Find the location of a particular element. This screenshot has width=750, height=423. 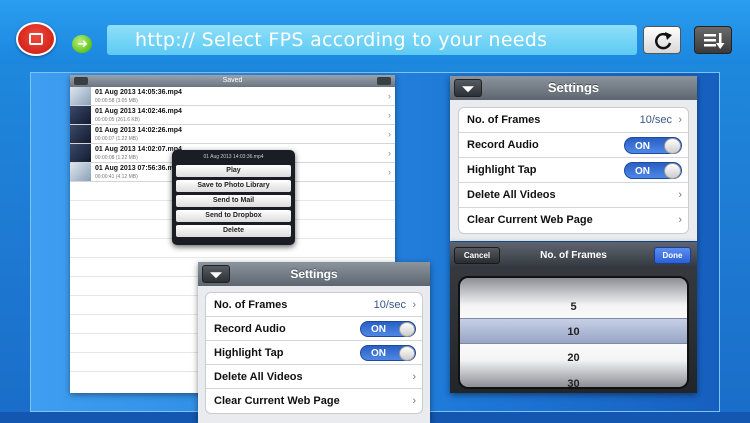

video-details: 00:00:07 (1.22 MB) is located at coordinates (116, 139).